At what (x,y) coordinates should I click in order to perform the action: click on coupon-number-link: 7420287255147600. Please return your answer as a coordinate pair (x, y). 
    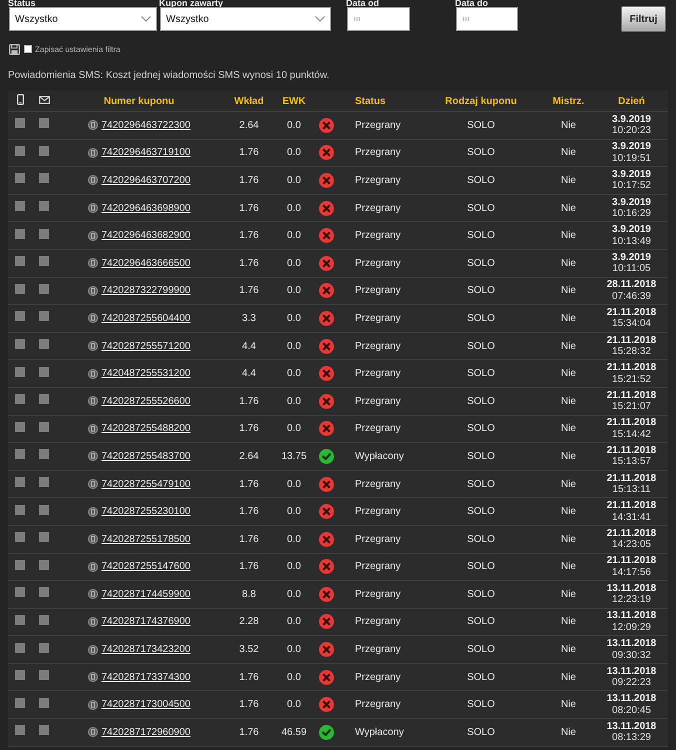
    Looking at the image, I should click on (146, 566).